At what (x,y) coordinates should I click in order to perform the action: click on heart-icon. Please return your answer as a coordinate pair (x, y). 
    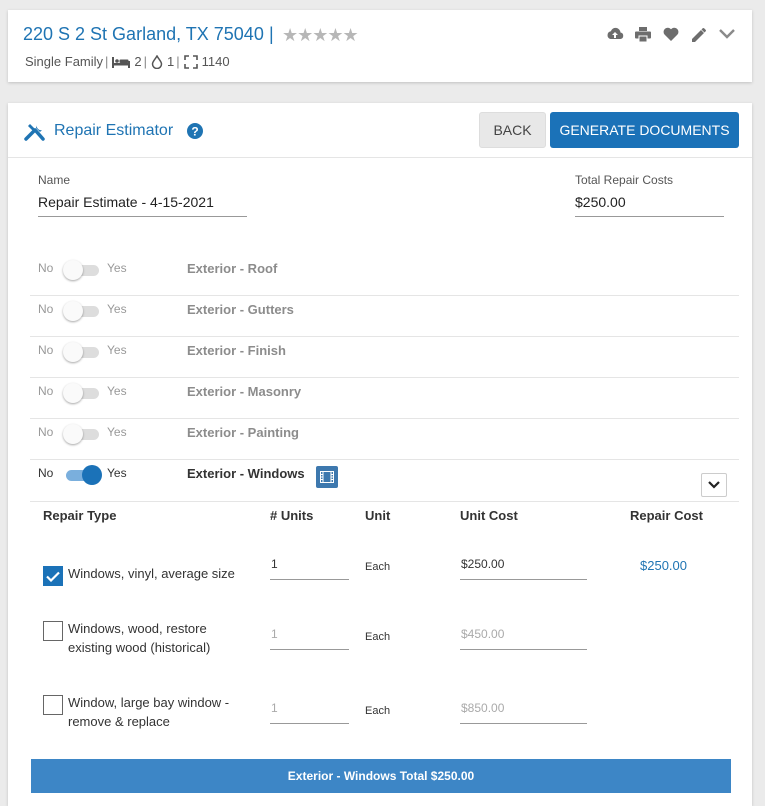
    Looking at the image, I should click on (671, 34).